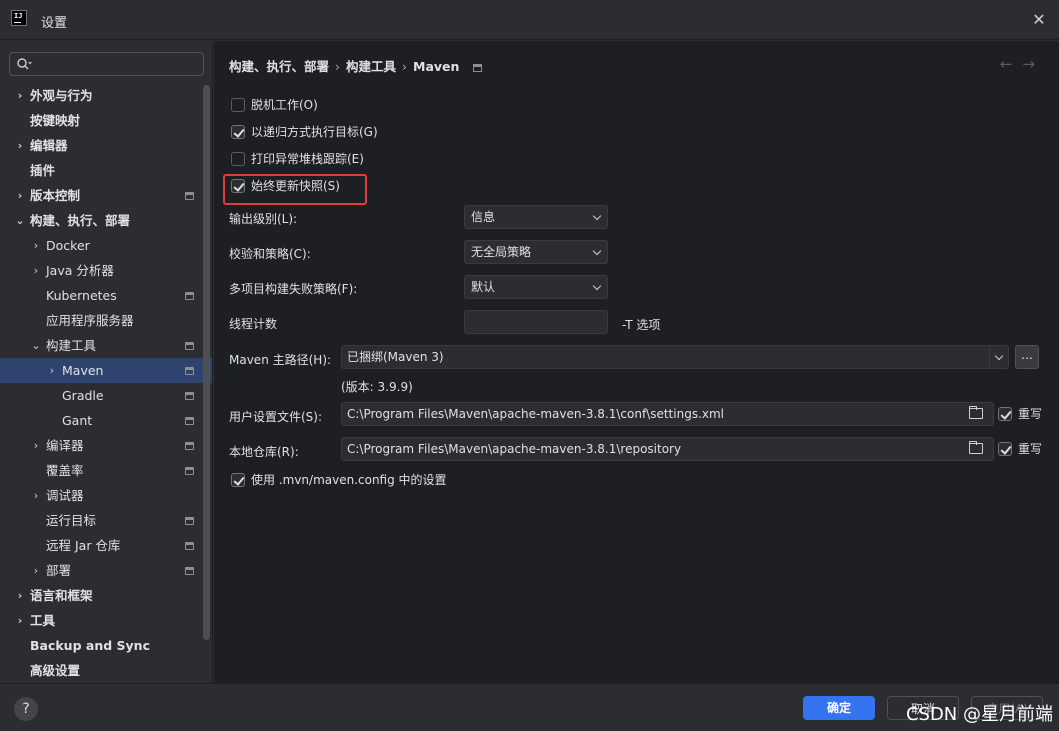 The width and height of the screenshot is (1059, 731). Describe the element at coordinates (55, 195) in the screenshot. I see `sidebar-item-label: 版本控制` at that location.